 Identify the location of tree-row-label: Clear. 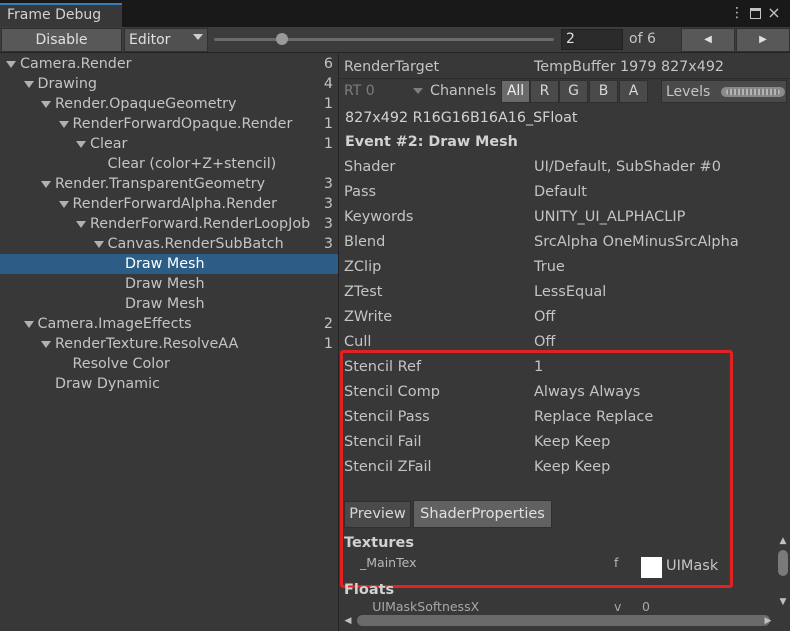
(109, 144).